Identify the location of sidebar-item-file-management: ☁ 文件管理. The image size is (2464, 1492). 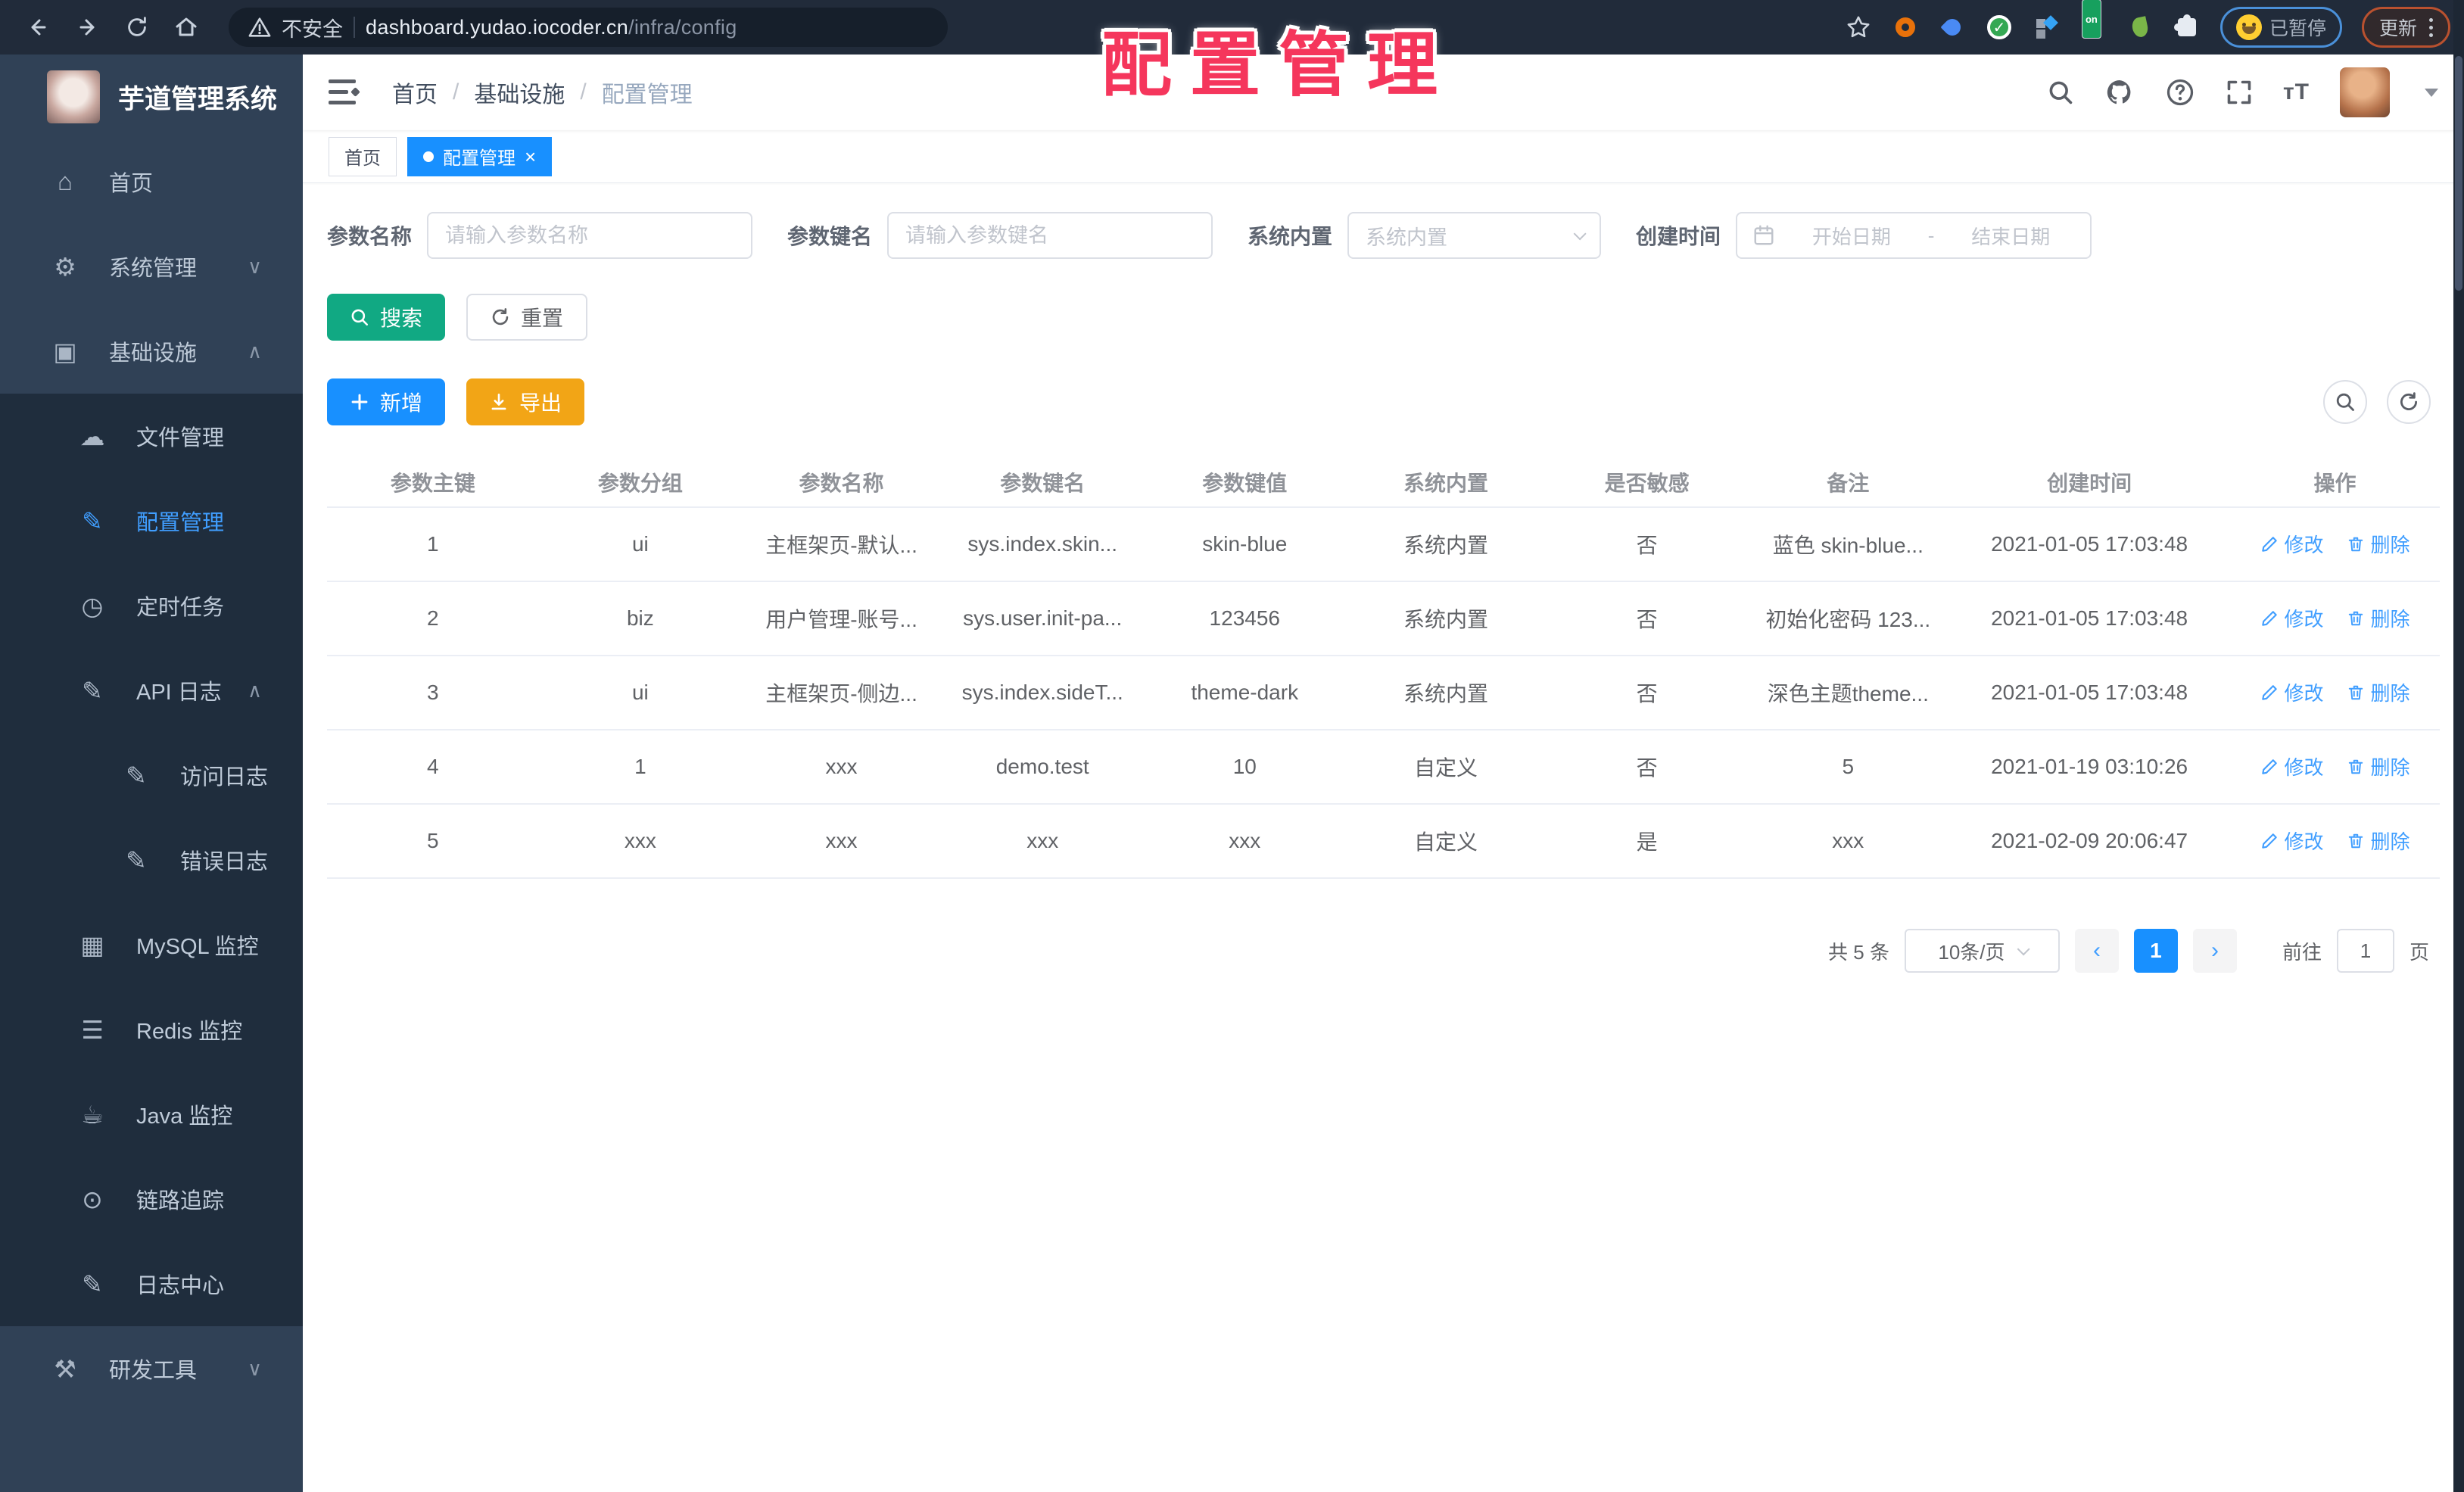
(151, 436).